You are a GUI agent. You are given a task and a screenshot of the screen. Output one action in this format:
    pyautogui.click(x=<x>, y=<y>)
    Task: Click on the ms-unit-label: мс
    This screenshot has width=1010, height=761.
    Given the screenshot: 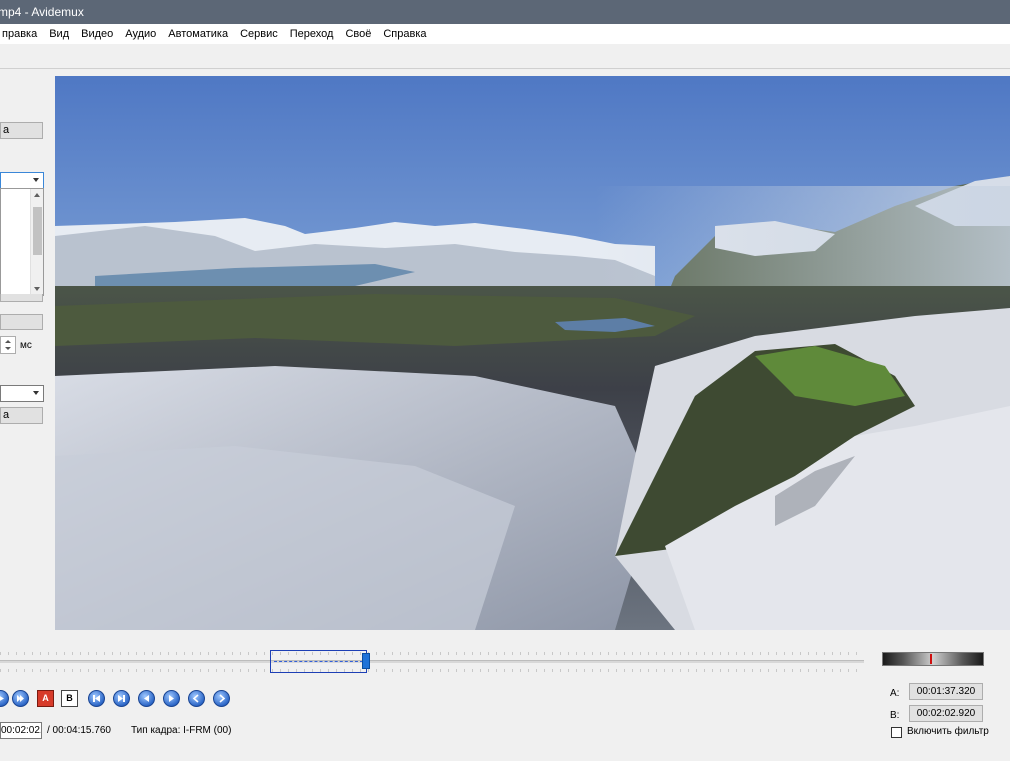 What is the action you would take?
    pyautogui.click(x=26, y=345)
    